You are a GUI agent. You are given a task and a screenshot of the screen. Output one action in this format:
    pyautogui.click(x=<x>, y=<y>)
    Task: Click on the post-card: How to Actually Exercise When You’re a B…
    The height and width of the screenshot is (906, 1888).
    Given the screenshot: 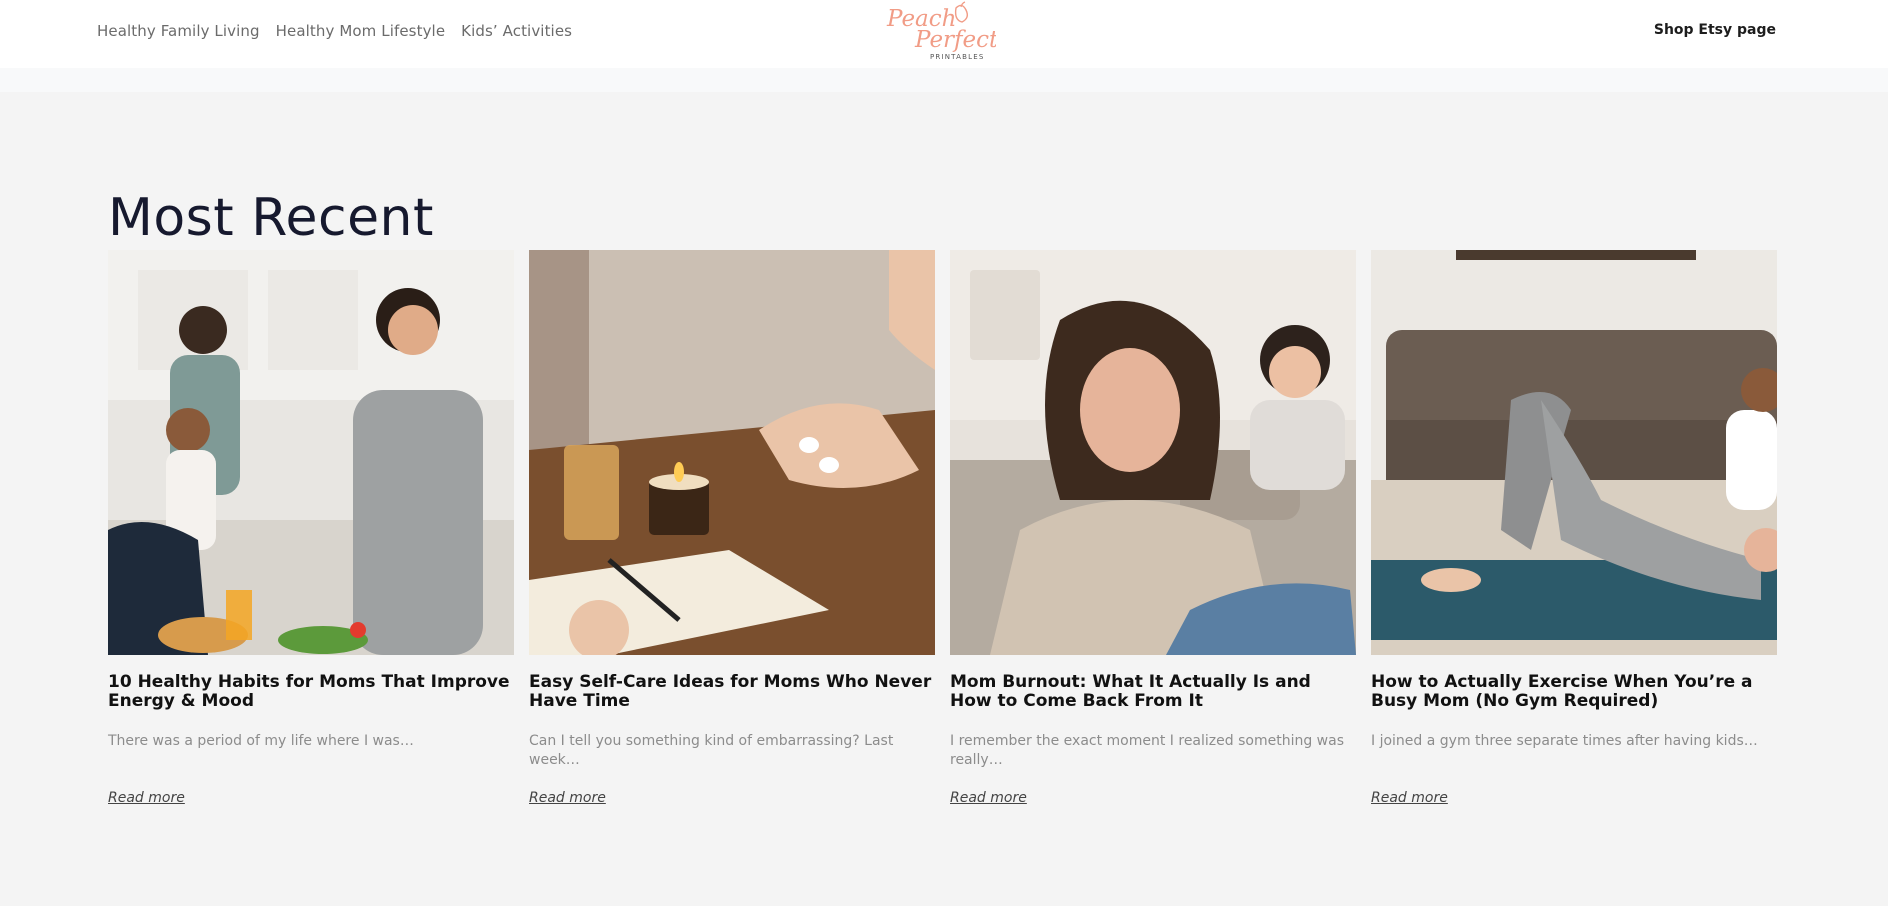 What is the action you would take?
    pyautogui.click(x=1574, y=535)
    